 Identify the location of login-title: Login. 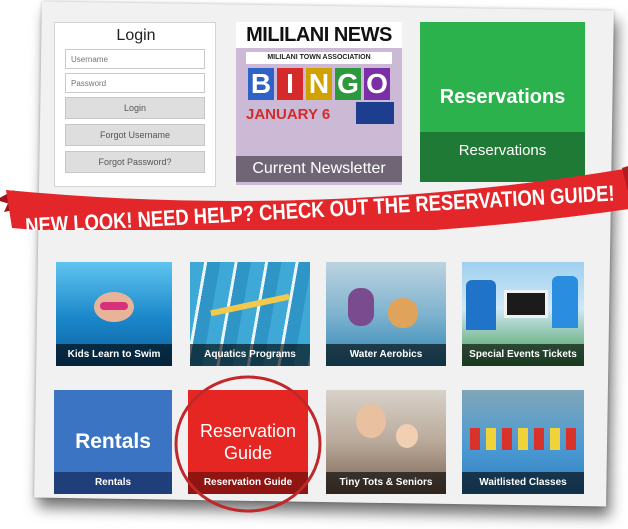
(136, 35).